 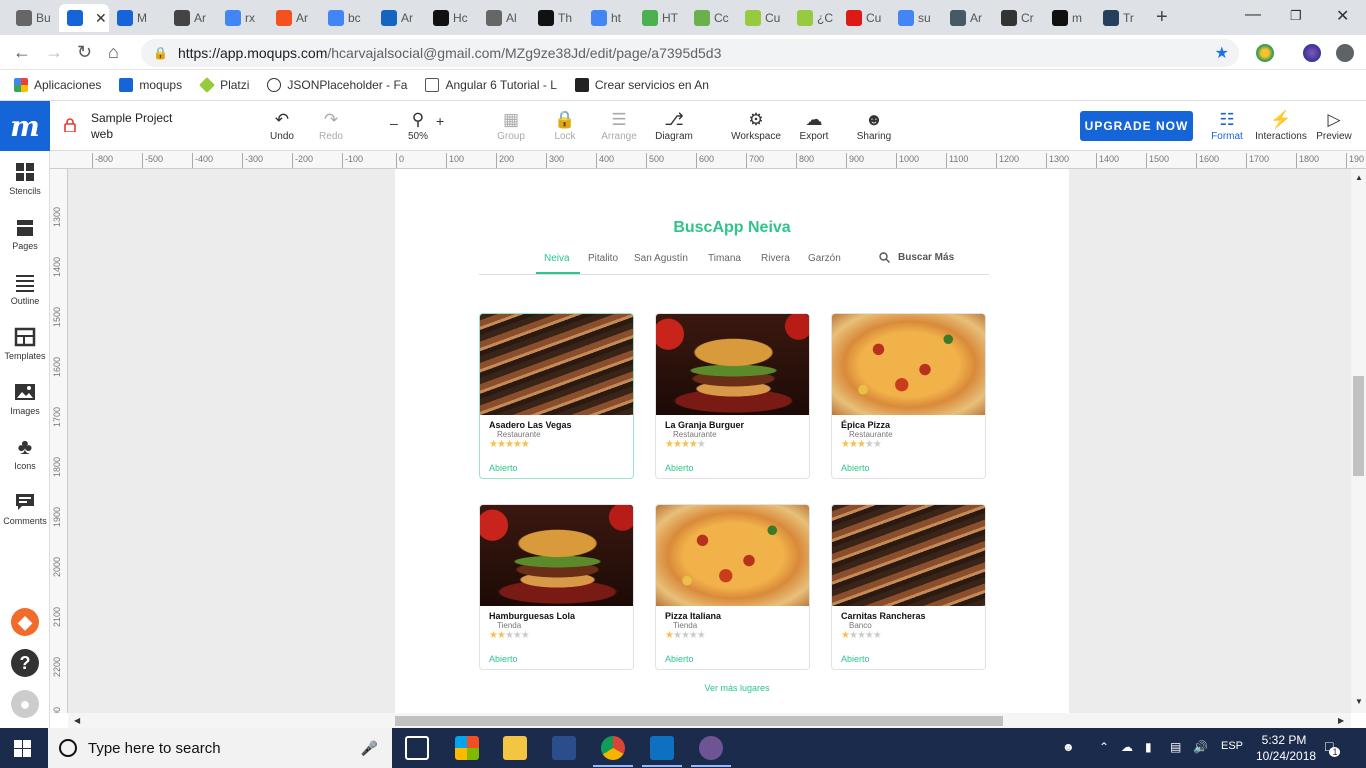 What do you see at coordinates (84, 18) in the screenshot?
I see `browser-tab: ✕` at bounding box center [84, 18].